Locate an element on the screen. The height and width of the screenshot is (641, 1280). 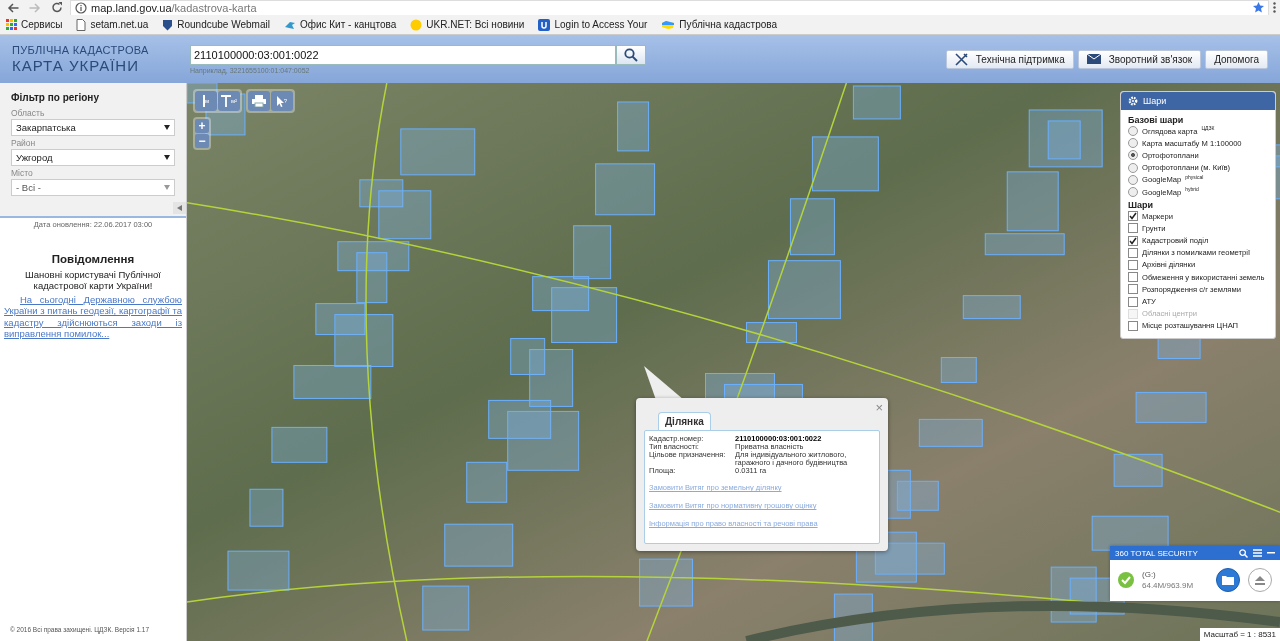
bookmark: Офис Кит - канцтова is located at coordinates (340, 24).